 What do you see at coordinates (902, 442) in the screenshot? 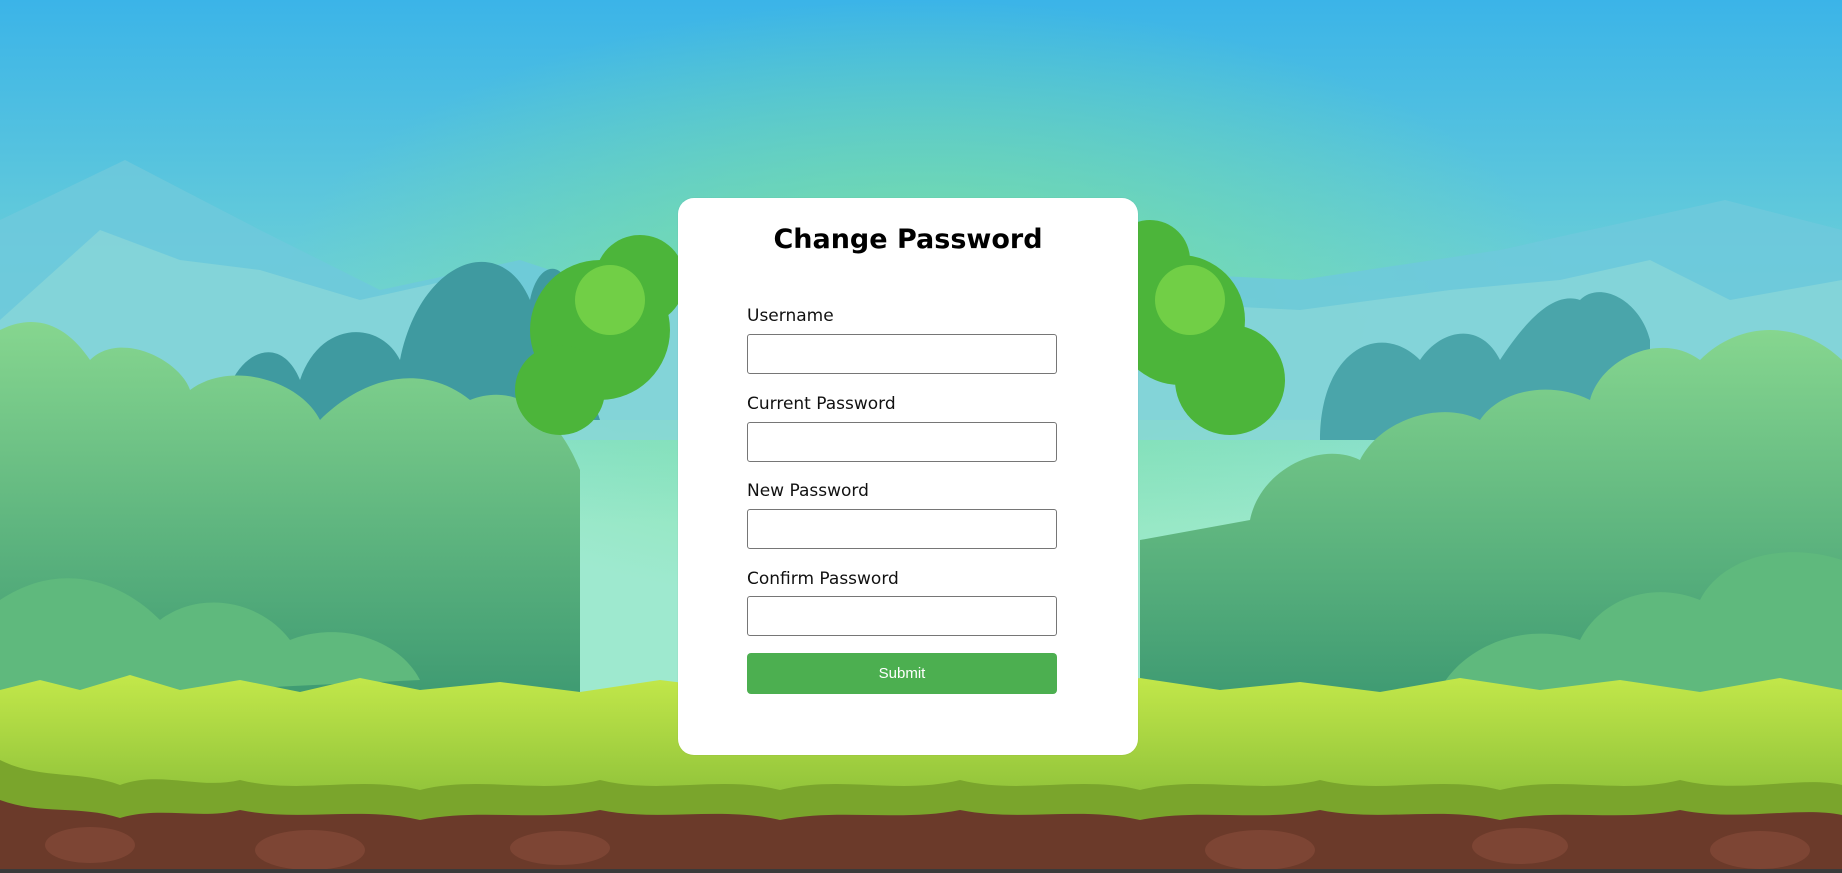
I see `current-password-input` at bounding box center [902, 442].